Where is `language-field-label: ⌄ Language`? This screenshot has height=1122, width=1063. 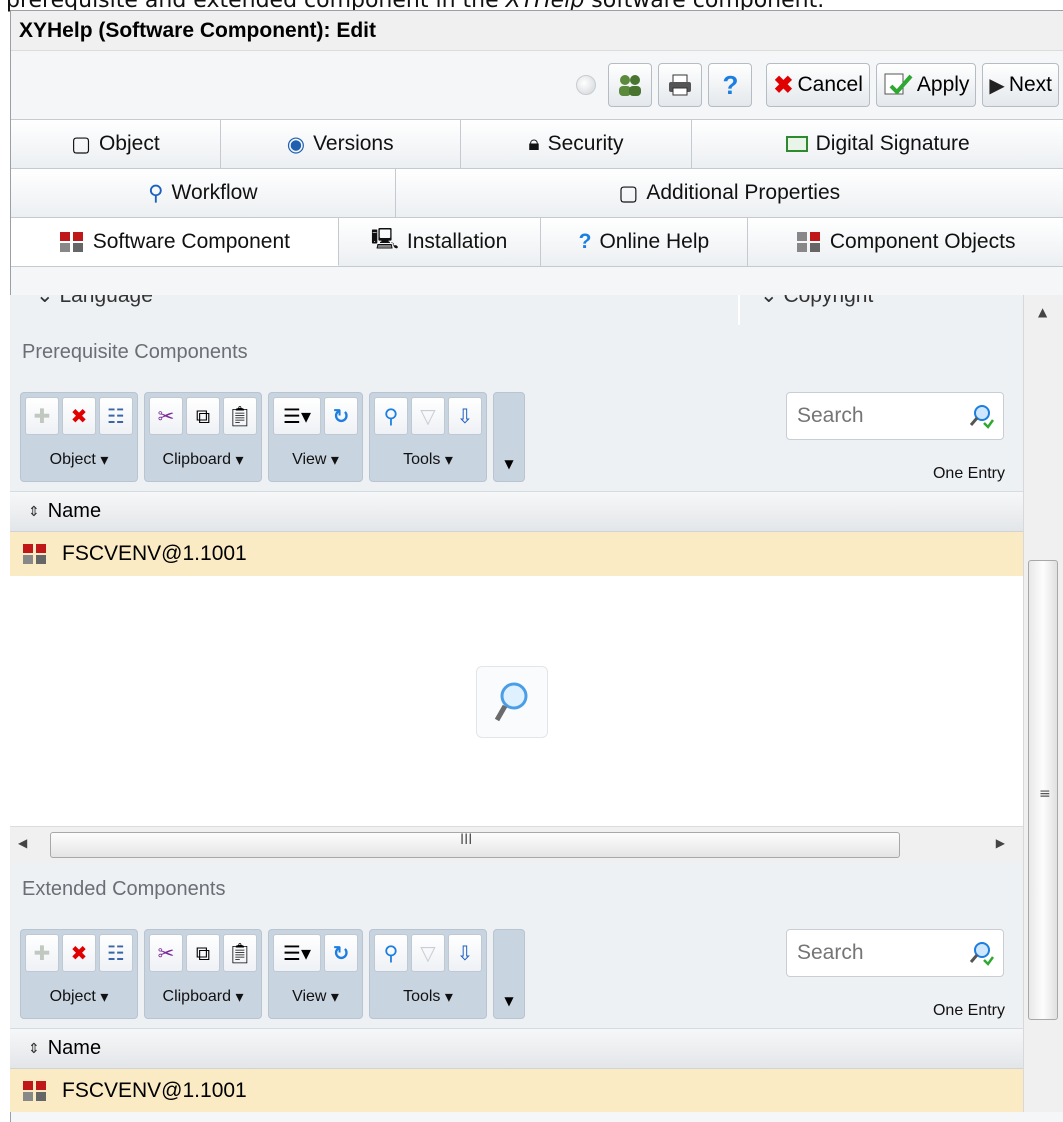
language-field-label: ⌄ Language is located at coordinates (94, 301).